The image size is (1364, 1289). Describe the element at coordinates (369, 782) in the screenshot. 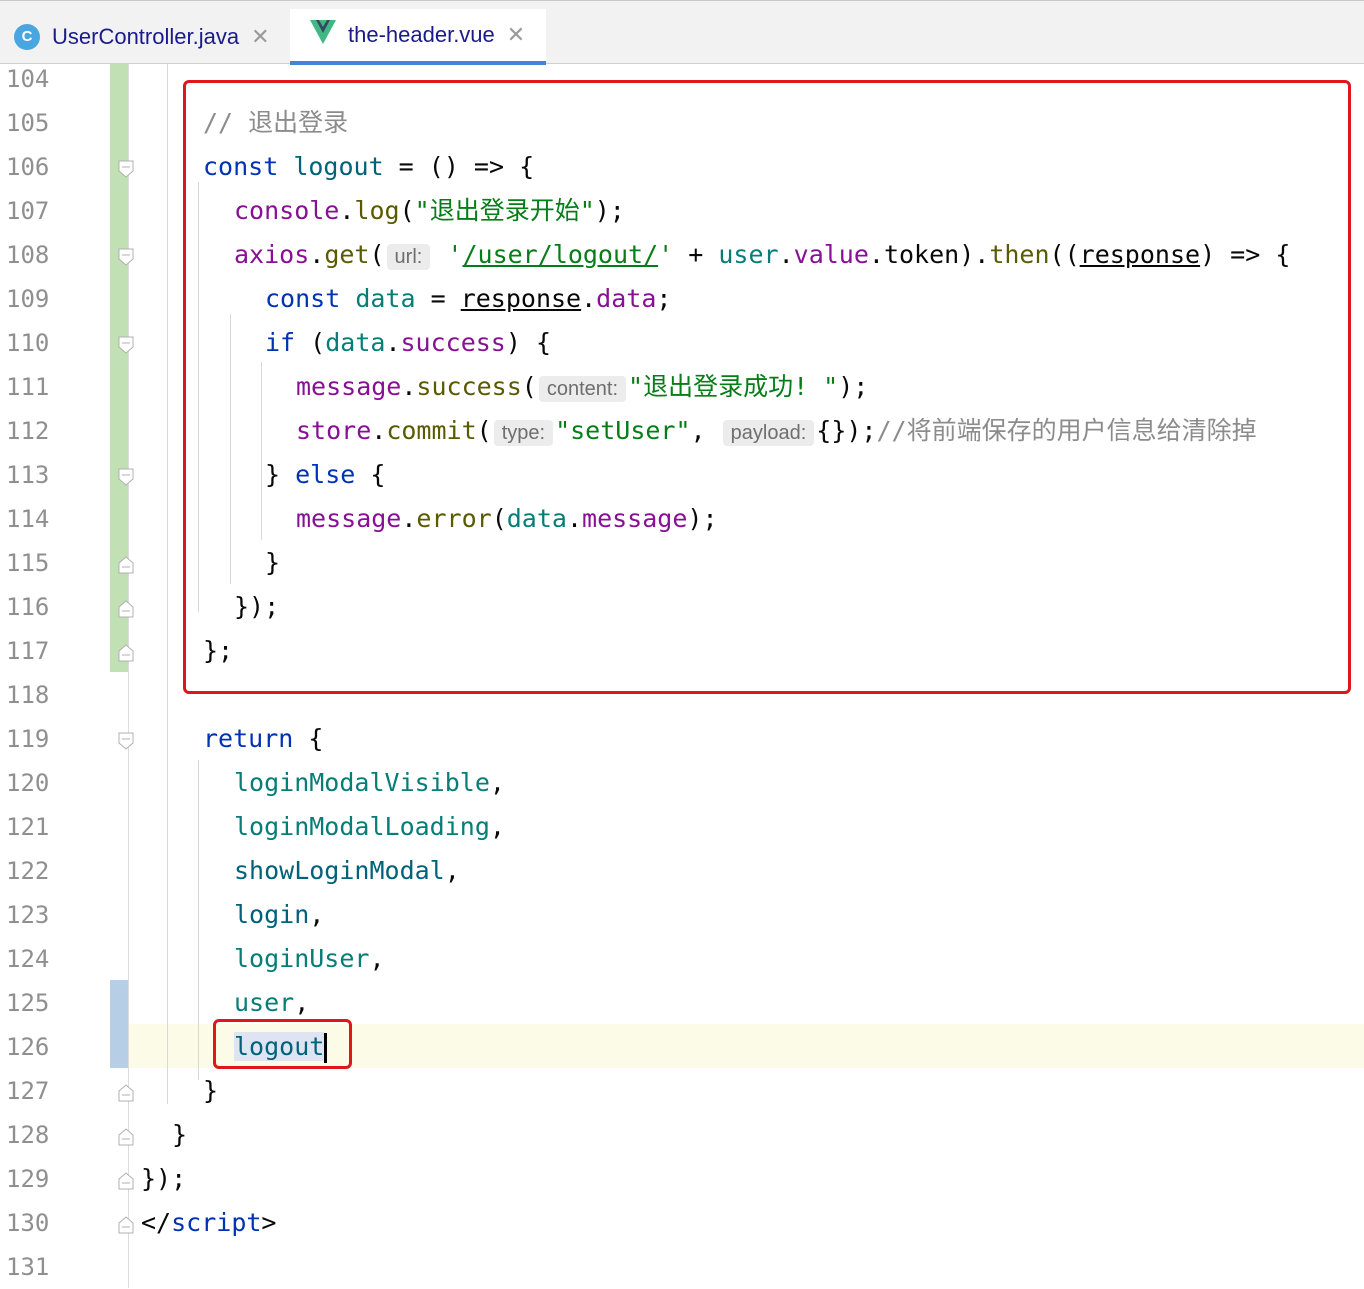

I see `code-line-120: loginModalVisible,` at that location.